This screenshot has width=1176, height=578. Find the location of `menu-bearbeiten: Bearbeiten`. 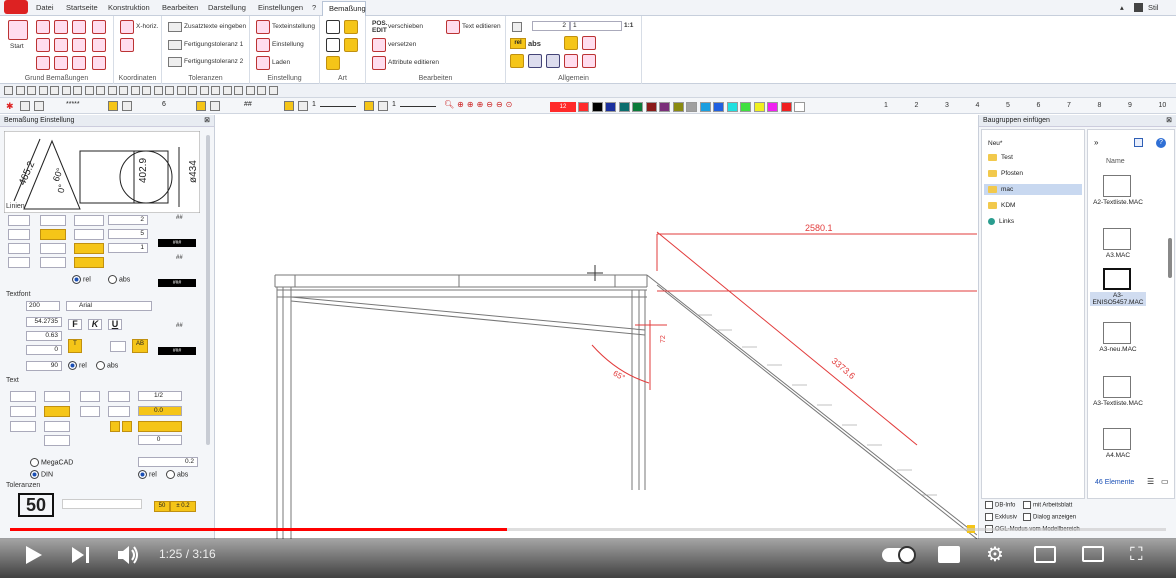

menu-bearbeiten: Bearbeiten is located at coordinates (180, 7).